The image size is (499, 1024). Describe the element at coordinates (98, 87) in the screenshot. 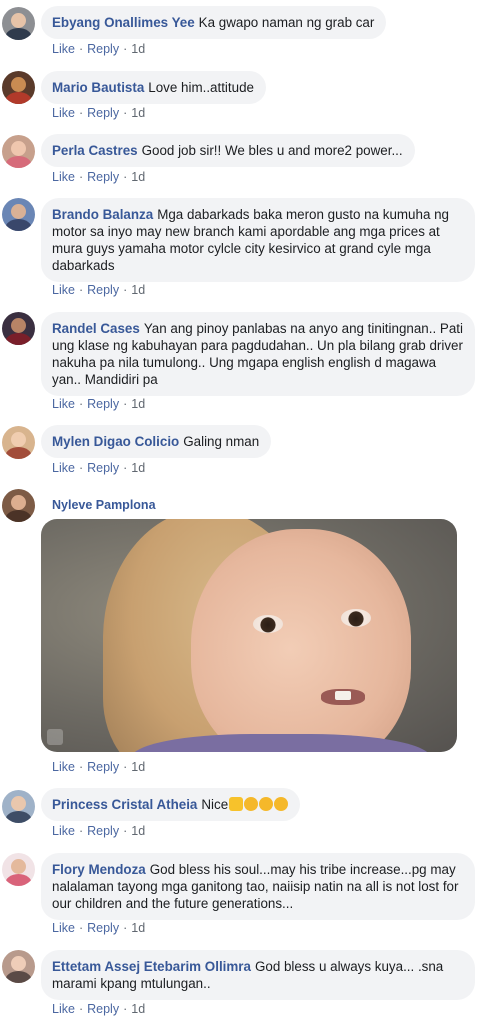

I see `comment-author: Mario Bautista` at that location.